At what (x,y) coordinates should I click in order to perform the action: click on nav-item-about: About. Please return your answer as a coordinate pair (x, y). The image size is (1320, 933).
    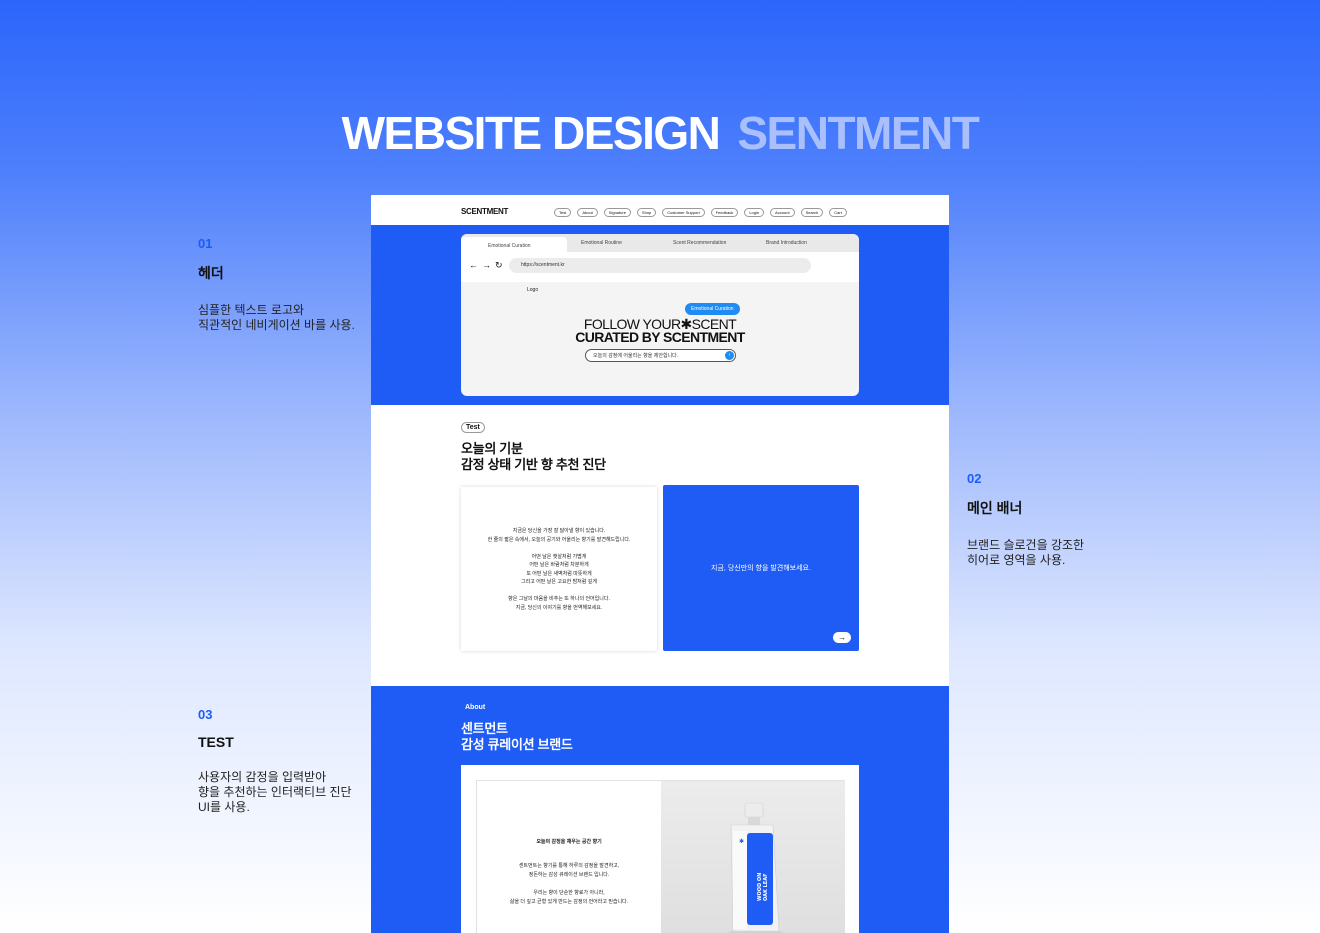
    Looking at the image, I should click on (587, 212).